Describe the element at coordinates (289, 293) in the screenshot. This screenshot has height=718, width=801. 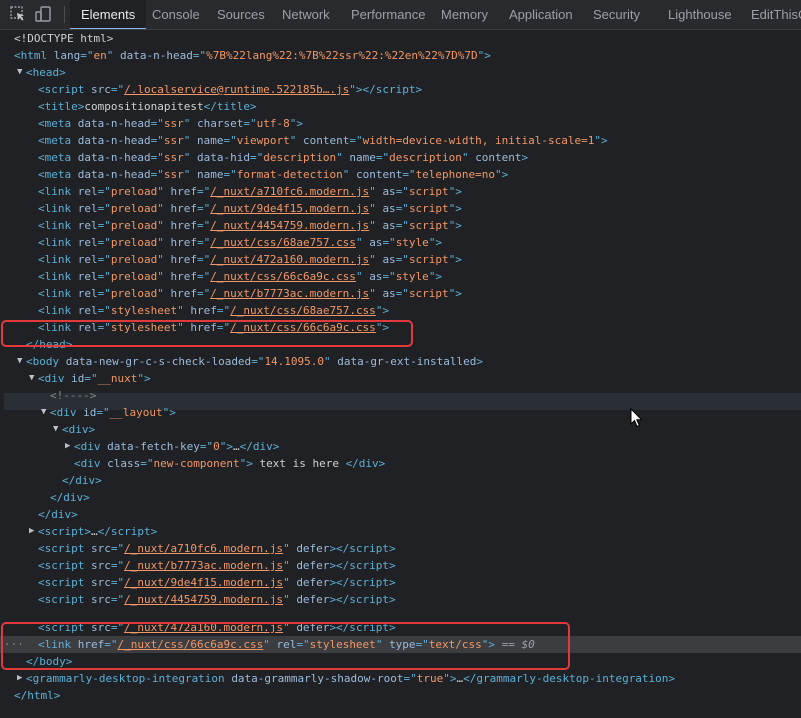
I see `preload-href-link: /_nuxt/b7773ac.modern.js` at that location.